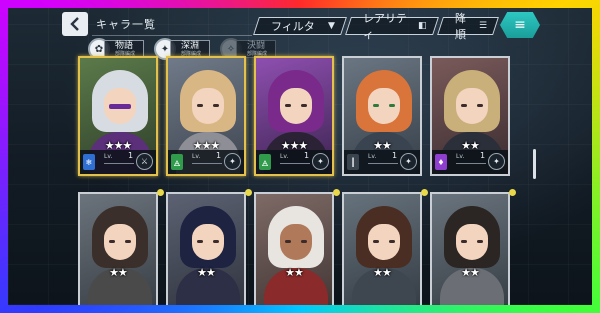  Describe the element at coordinates (382, 116) in the screenshot. I see `character-card: ★★ ┃ Lv. 1 ✦` at that location.